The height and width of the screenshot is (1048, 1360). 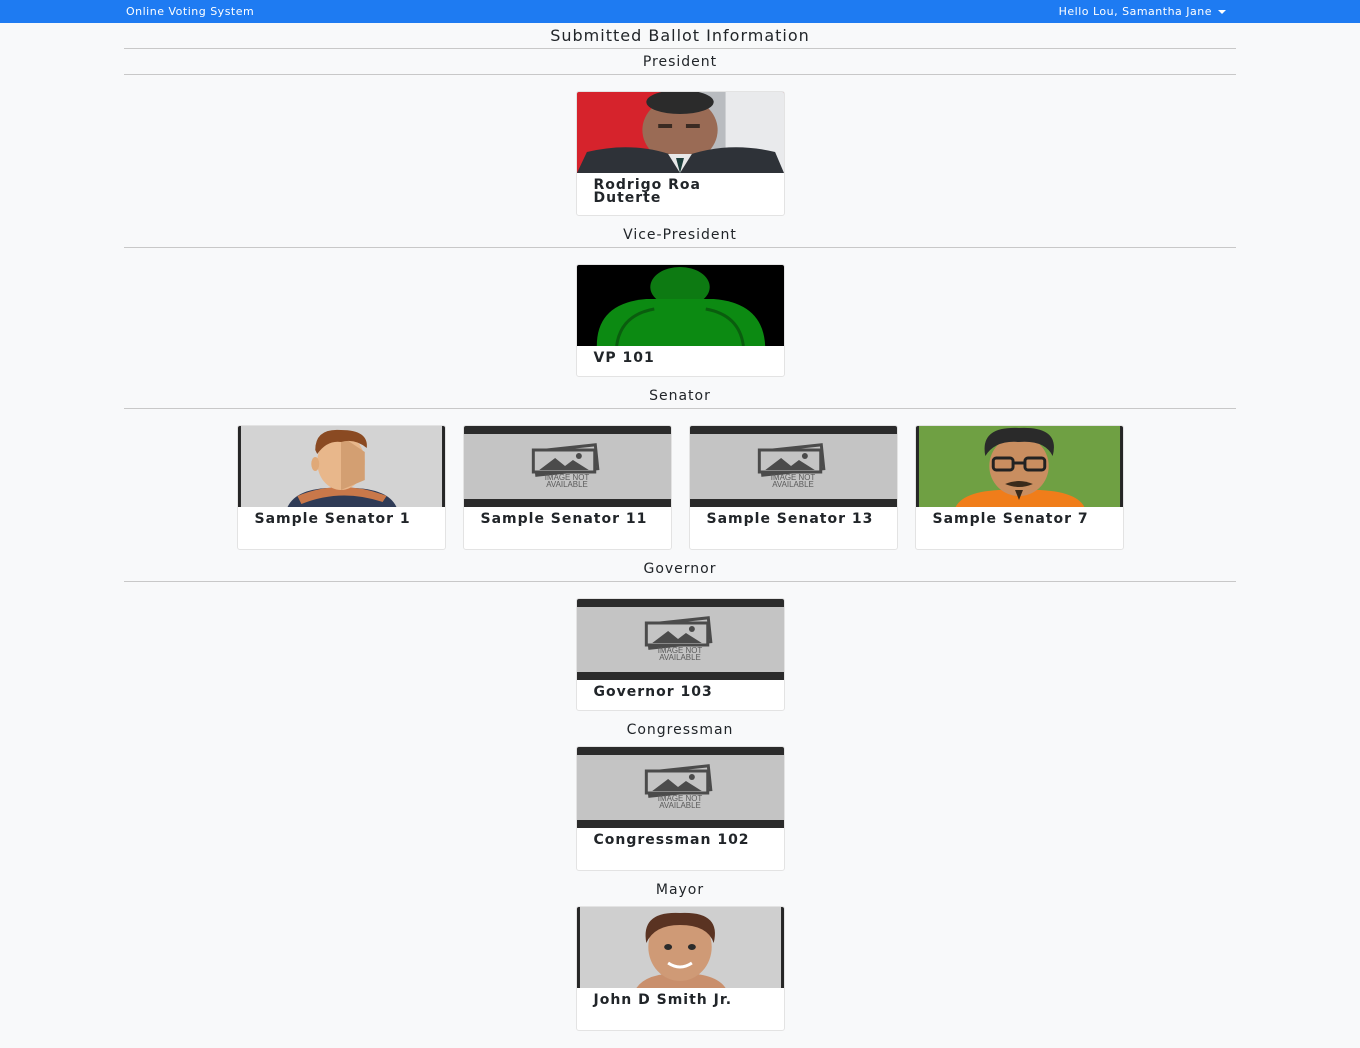 I want to click on candidate-card: John D Smith Jr., so click(x=680, y=968).